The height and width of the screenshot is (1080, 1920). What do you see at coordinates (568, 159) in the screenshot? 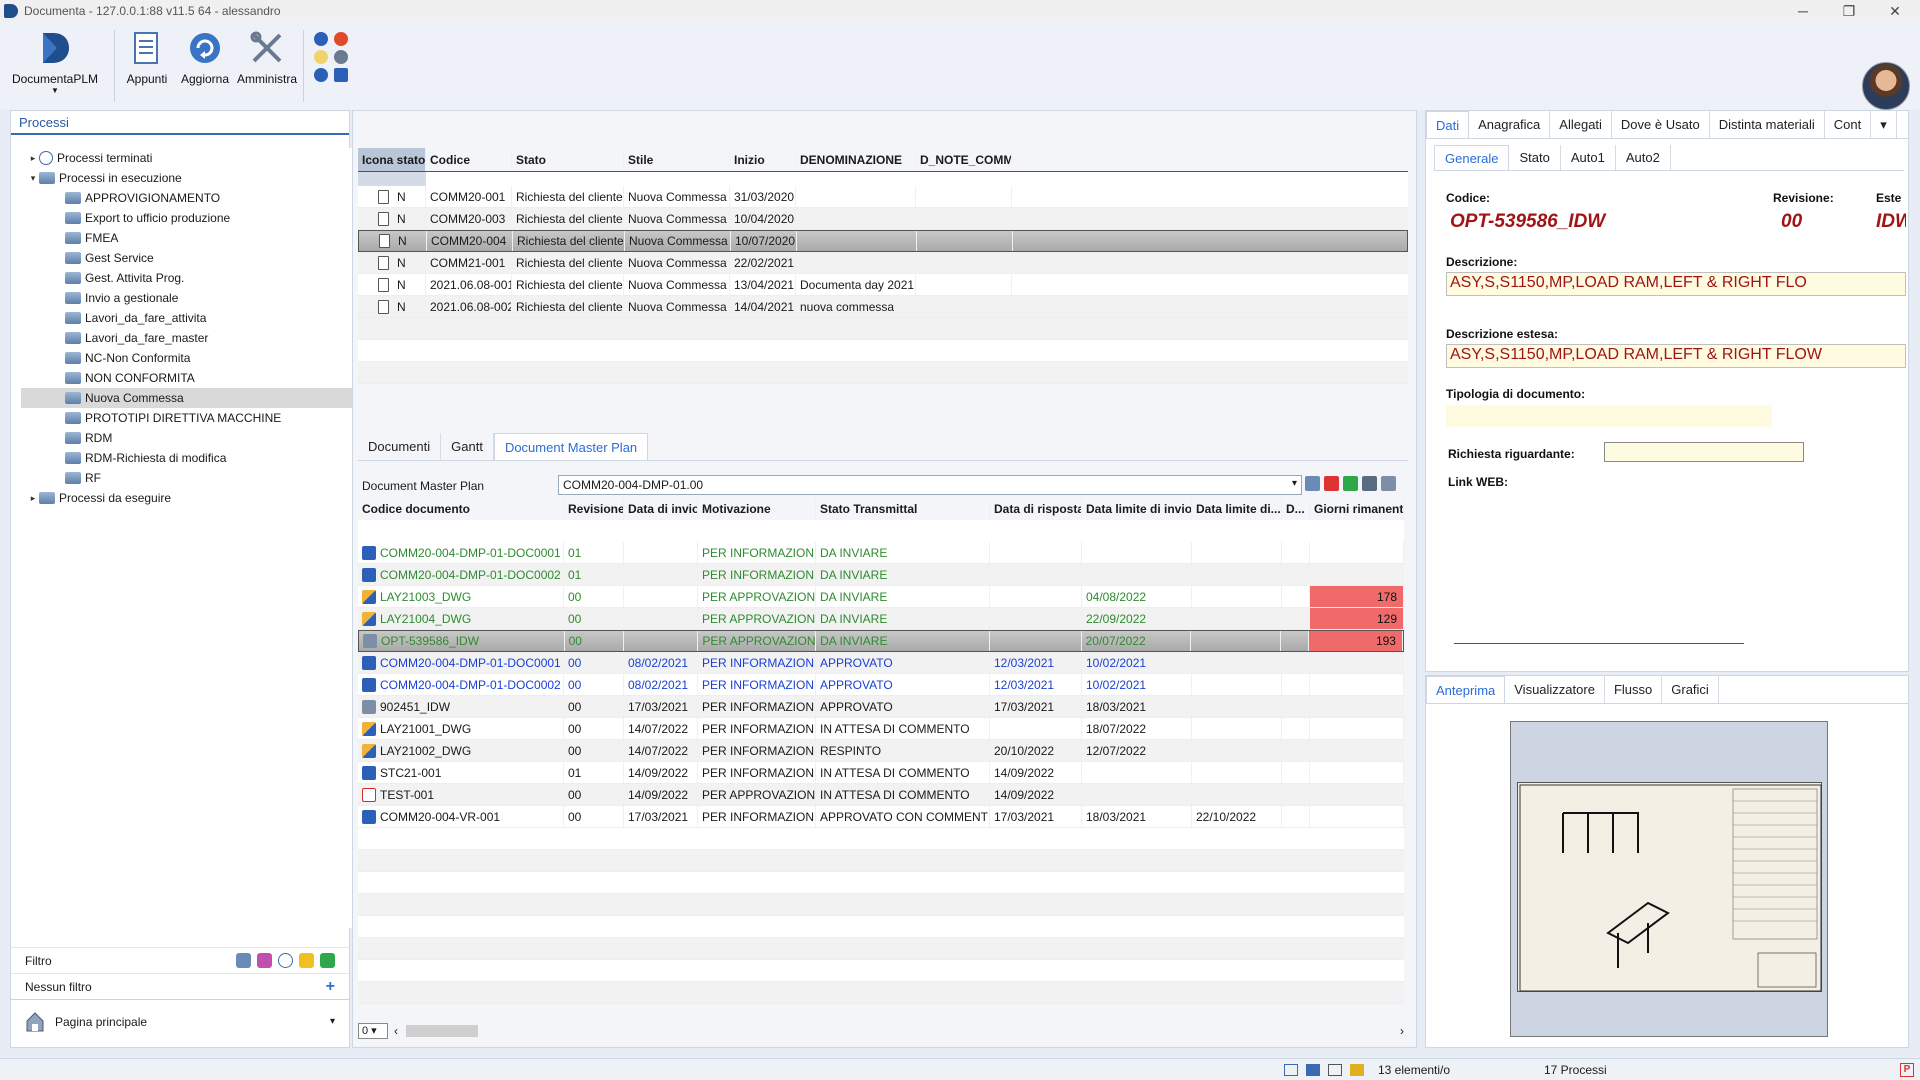
I see `column-header: Stato` at bounding box center [568, 159].